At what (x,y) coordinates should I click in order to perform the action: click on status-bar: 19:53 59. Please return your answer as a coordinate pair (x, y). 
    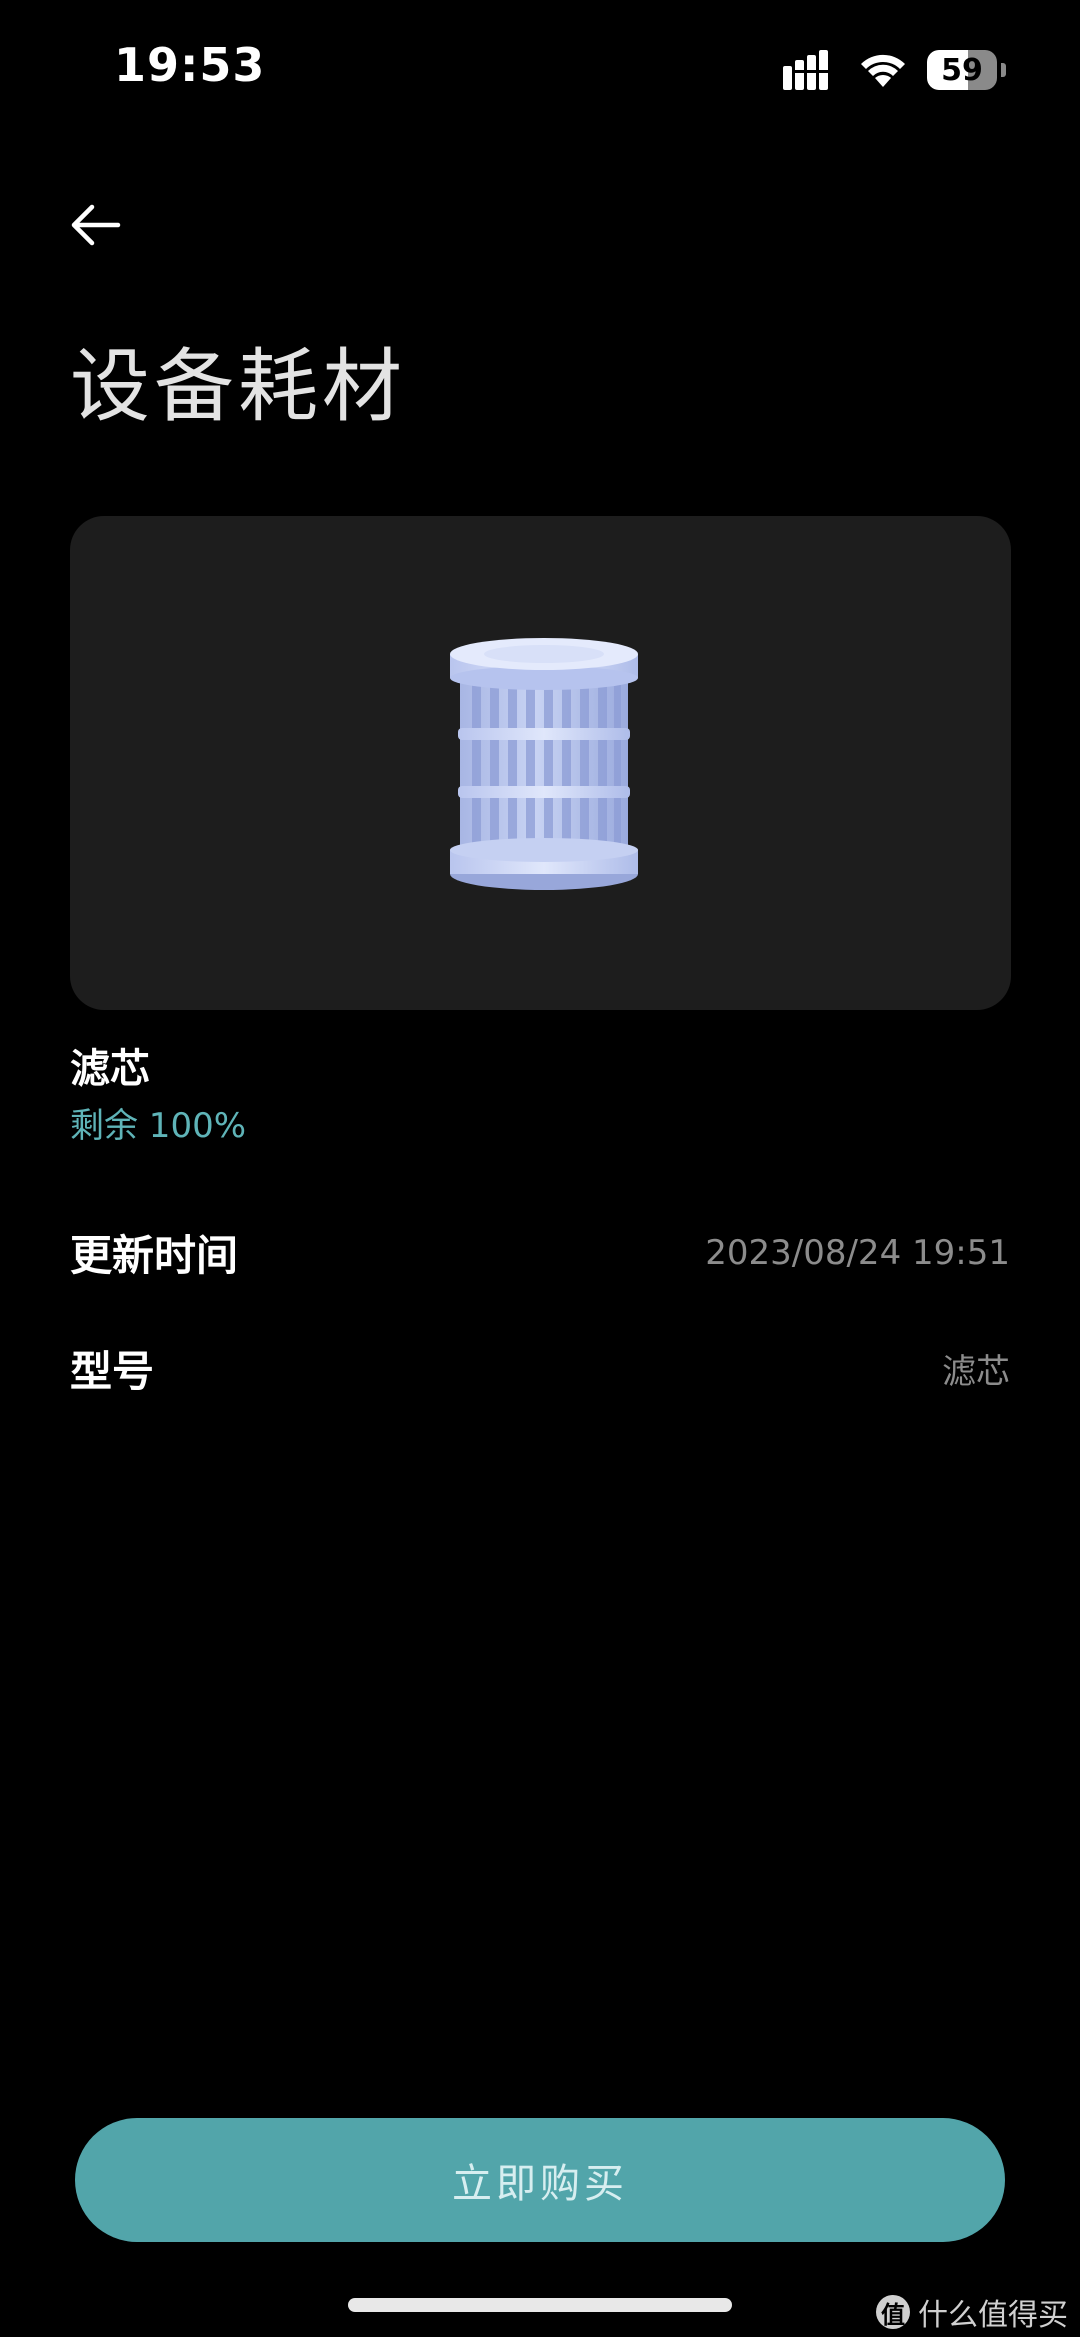
    Looking at the image, I should click on (540, 70).